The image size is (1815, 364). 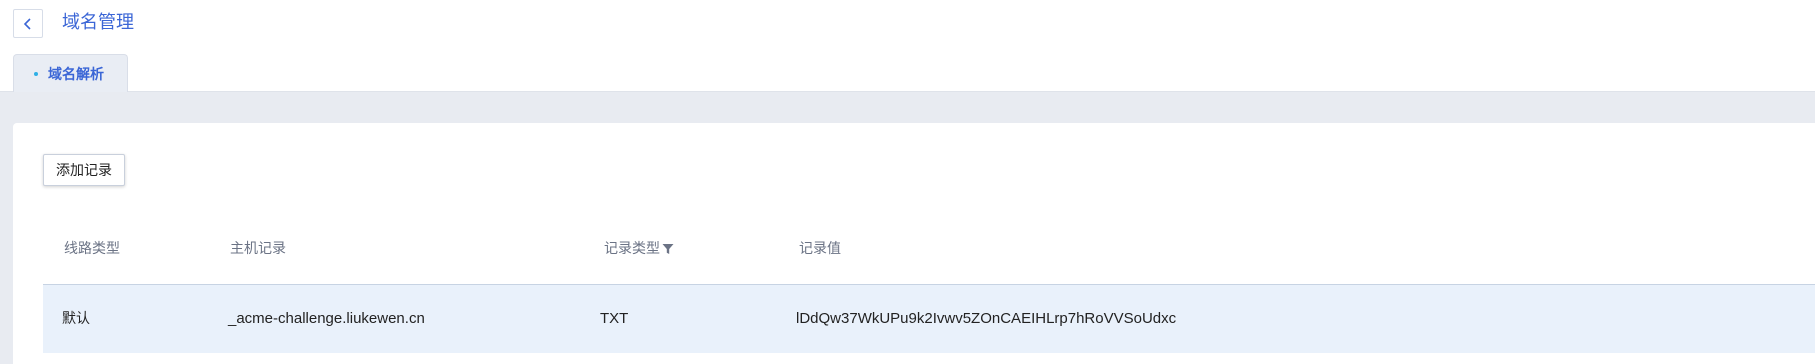 What do you see at coordinates (258, 249) in the screenshot?
I see `column-header-host: 主机记录` at bounding box center [258, 249].